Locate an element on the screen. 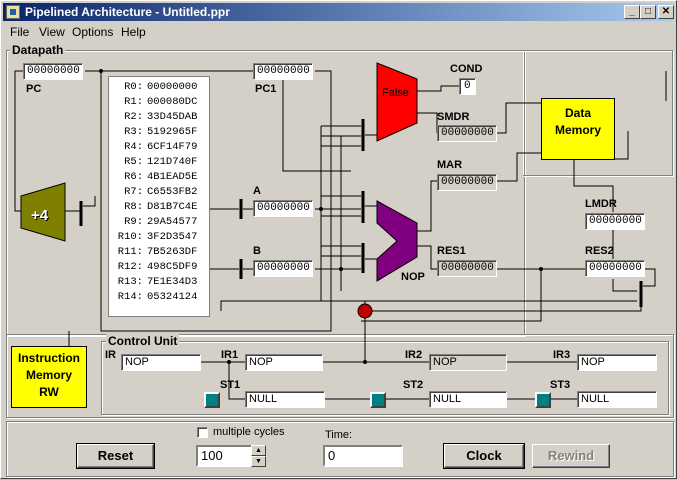 This screenshot has height=480, width=677. register-row: R0: 00000000 is located at coordinates (159, 87).